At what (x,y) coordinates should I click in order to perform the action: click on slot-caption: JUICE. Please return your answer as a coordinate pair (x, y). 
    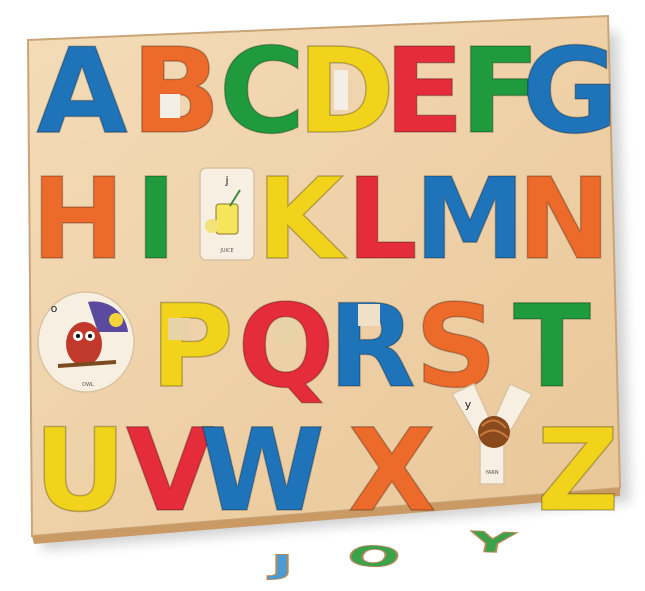
    Looking at the image, I should click on (226, 251).